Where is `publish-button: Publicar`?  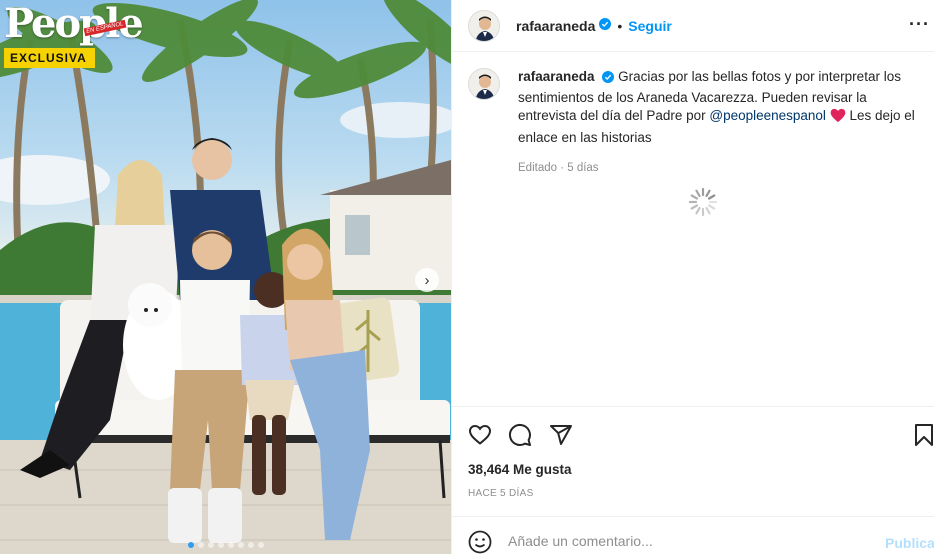 publish-button: Publicar is located at coordinates (909, 543).